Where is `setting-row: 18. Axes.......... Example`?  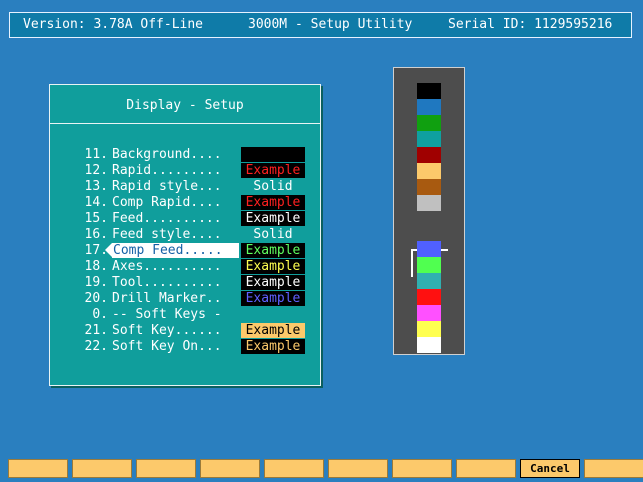 setting-row: 18. Axes.......... Example is located at coordinates (185, 267).